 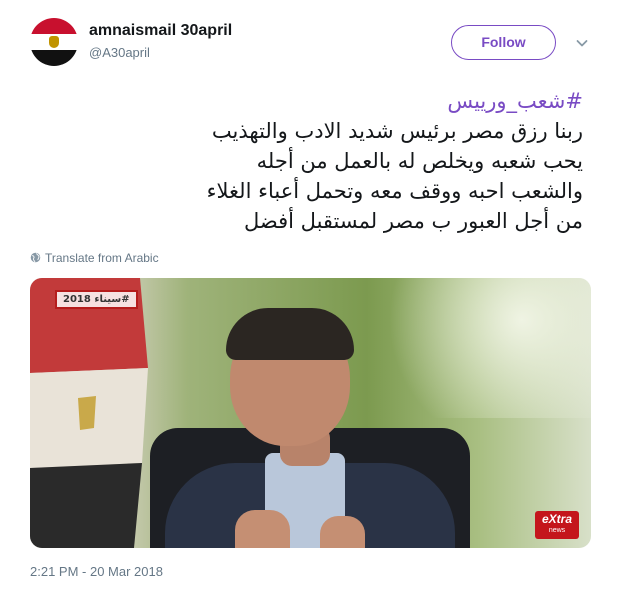 What do you see at coordinates (119, 52) in the screenshot?
I see `user-handle: @A30april` at bounding box center [119, 52].